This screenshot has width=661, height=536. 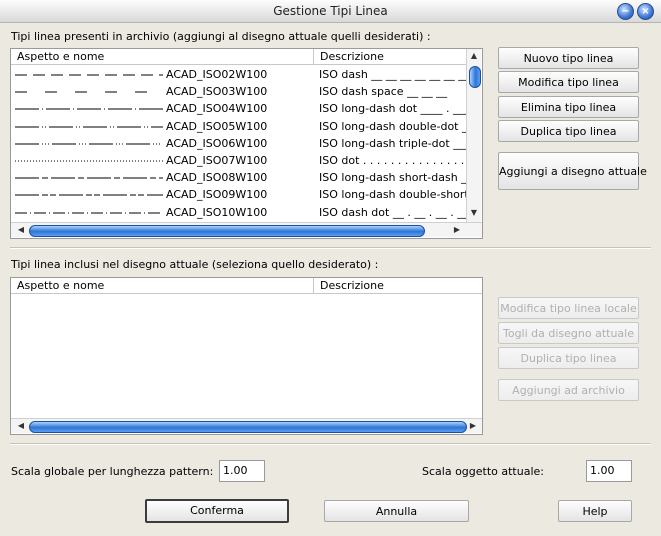 I want to click on duplicate-linetype-button: Duplica tipo linea, so click(x=568, y=131).